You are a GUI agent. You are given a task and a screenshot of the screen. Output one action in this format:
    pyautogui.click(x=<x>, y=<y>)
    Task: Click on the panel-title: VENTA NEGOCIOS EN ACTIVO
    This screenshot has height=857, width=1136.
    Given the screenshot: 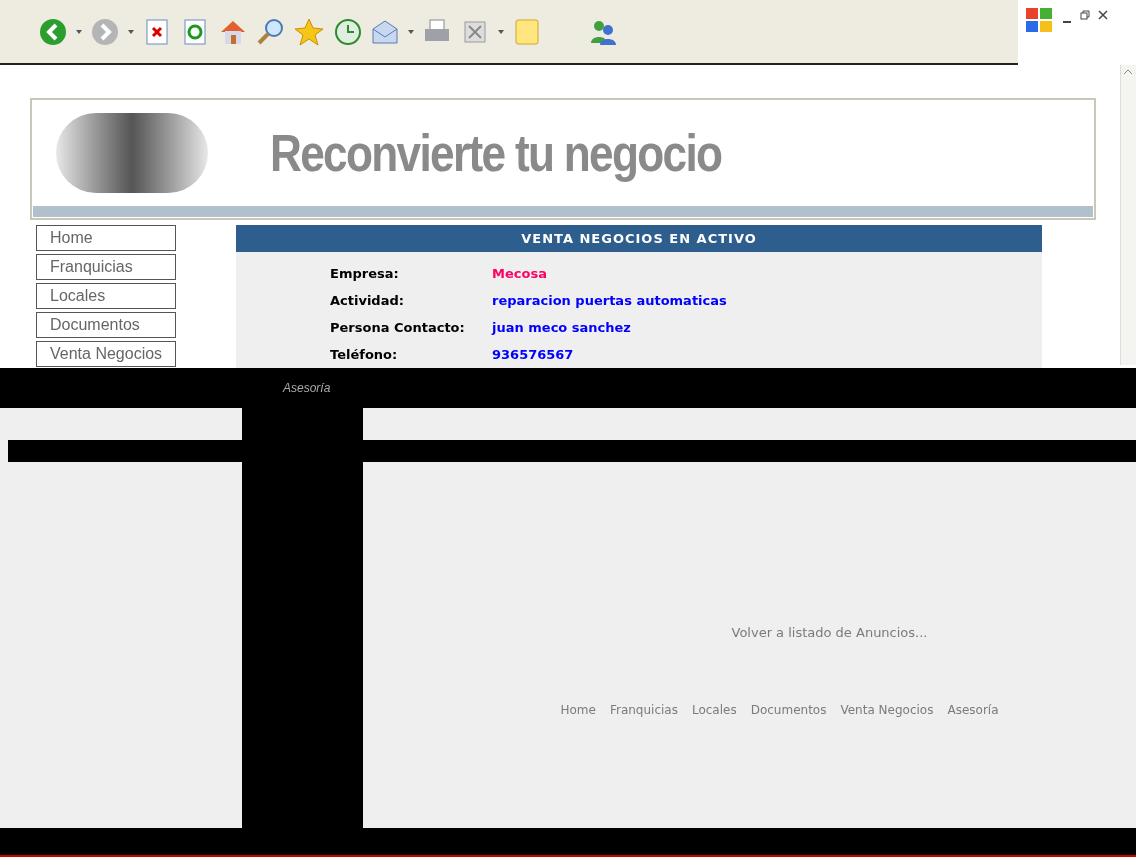 What is the action you would take?
    pyautogui.click(x=639, y=238)
    